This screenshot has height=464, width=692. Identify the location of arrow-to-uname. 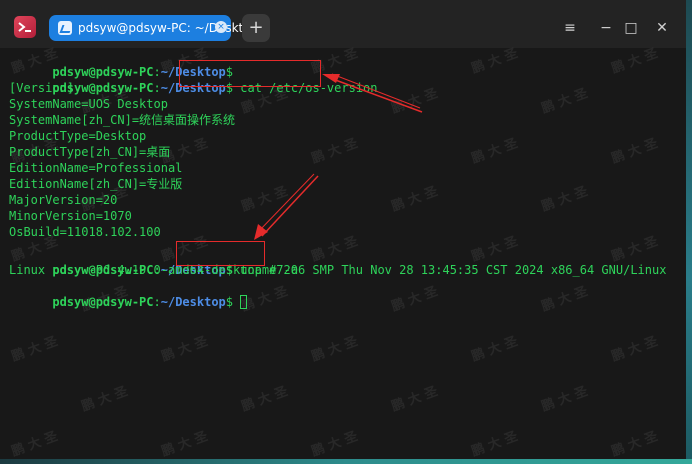
(286, 206).